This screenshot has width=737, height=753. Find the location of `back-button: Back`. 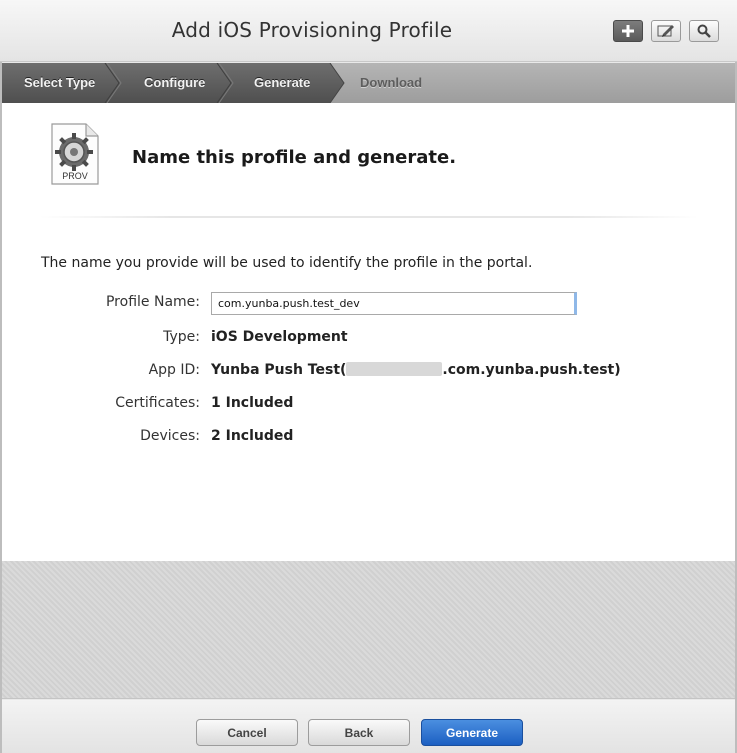

back-button: Back is located at coordinates (359, 732).